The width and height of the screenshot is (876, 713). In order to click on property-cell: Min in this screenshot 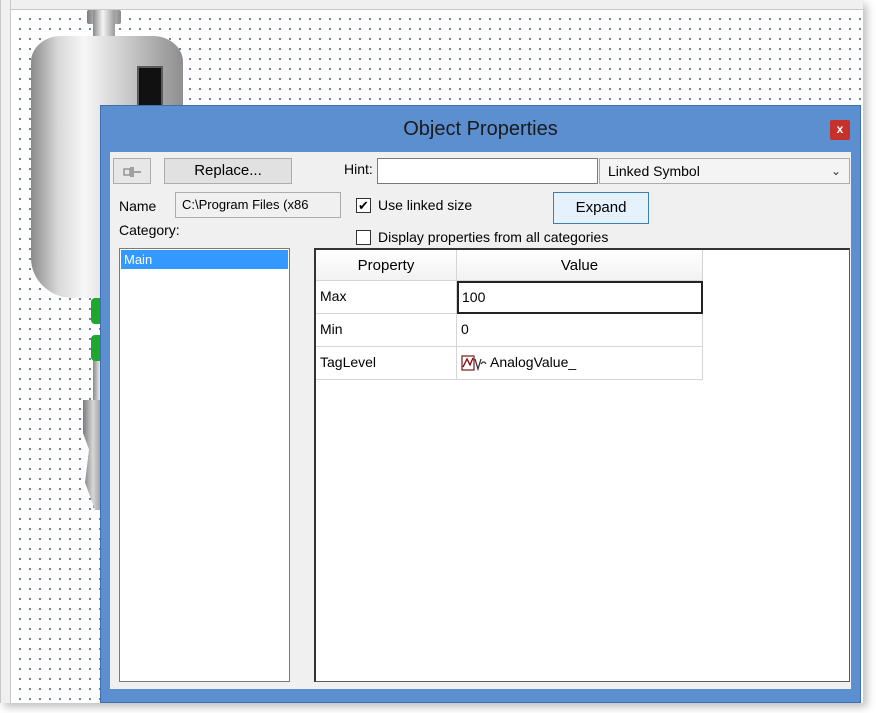, I will do `click(386, 330)`.